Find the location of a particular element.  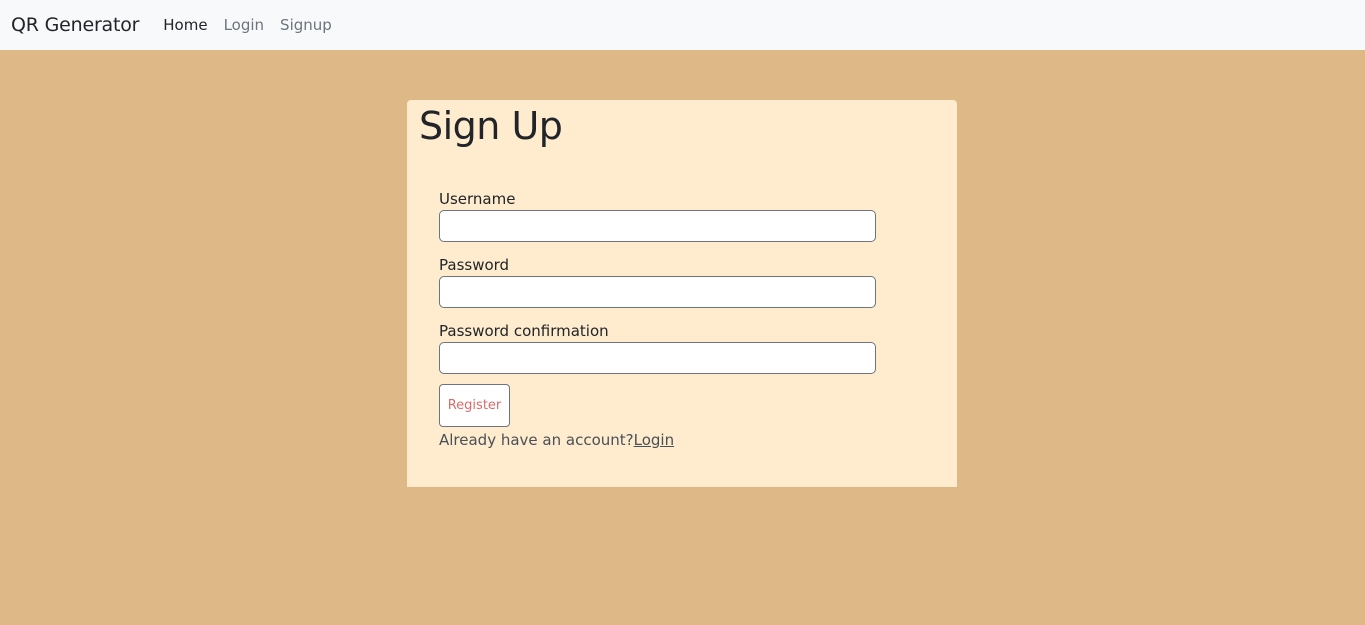

password-confirmation-input is located at coordinates (657, 358).